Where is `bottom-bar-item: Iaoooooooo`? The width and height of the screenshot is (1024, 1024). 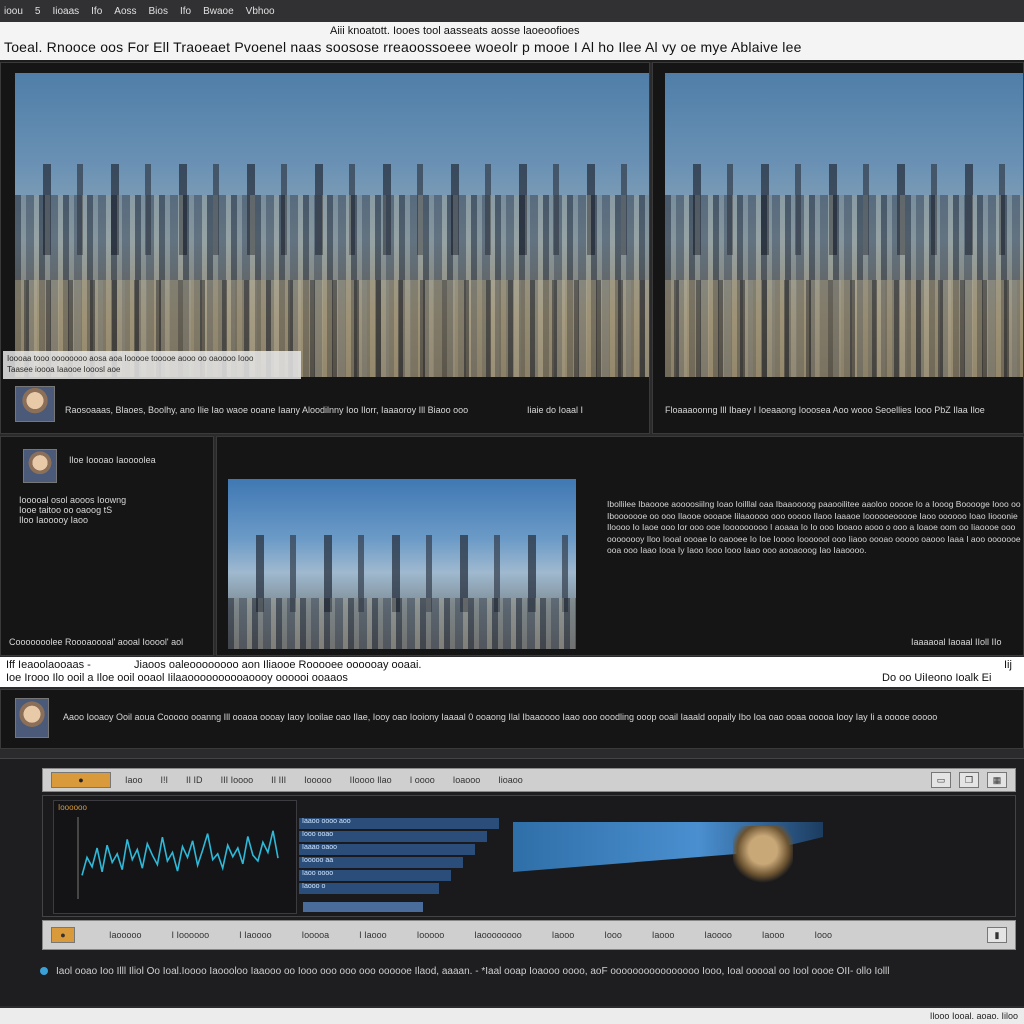
bottom-bar-item: Iaoooooooo is located at coordinates (498, 935).